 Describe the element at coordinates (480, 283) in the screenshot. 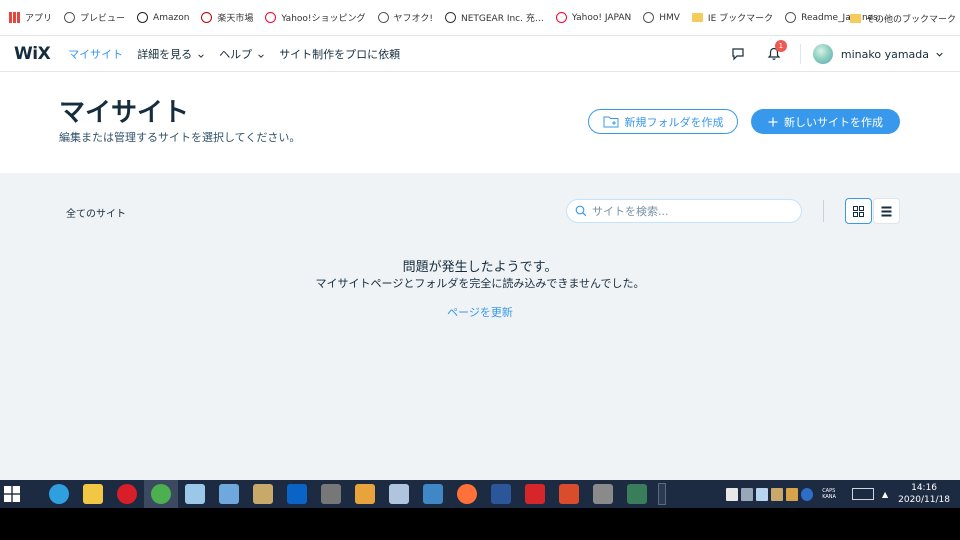

I see `error-description: マイサイトページとフォルダを完全に読み込みできませんでした。` at that location.